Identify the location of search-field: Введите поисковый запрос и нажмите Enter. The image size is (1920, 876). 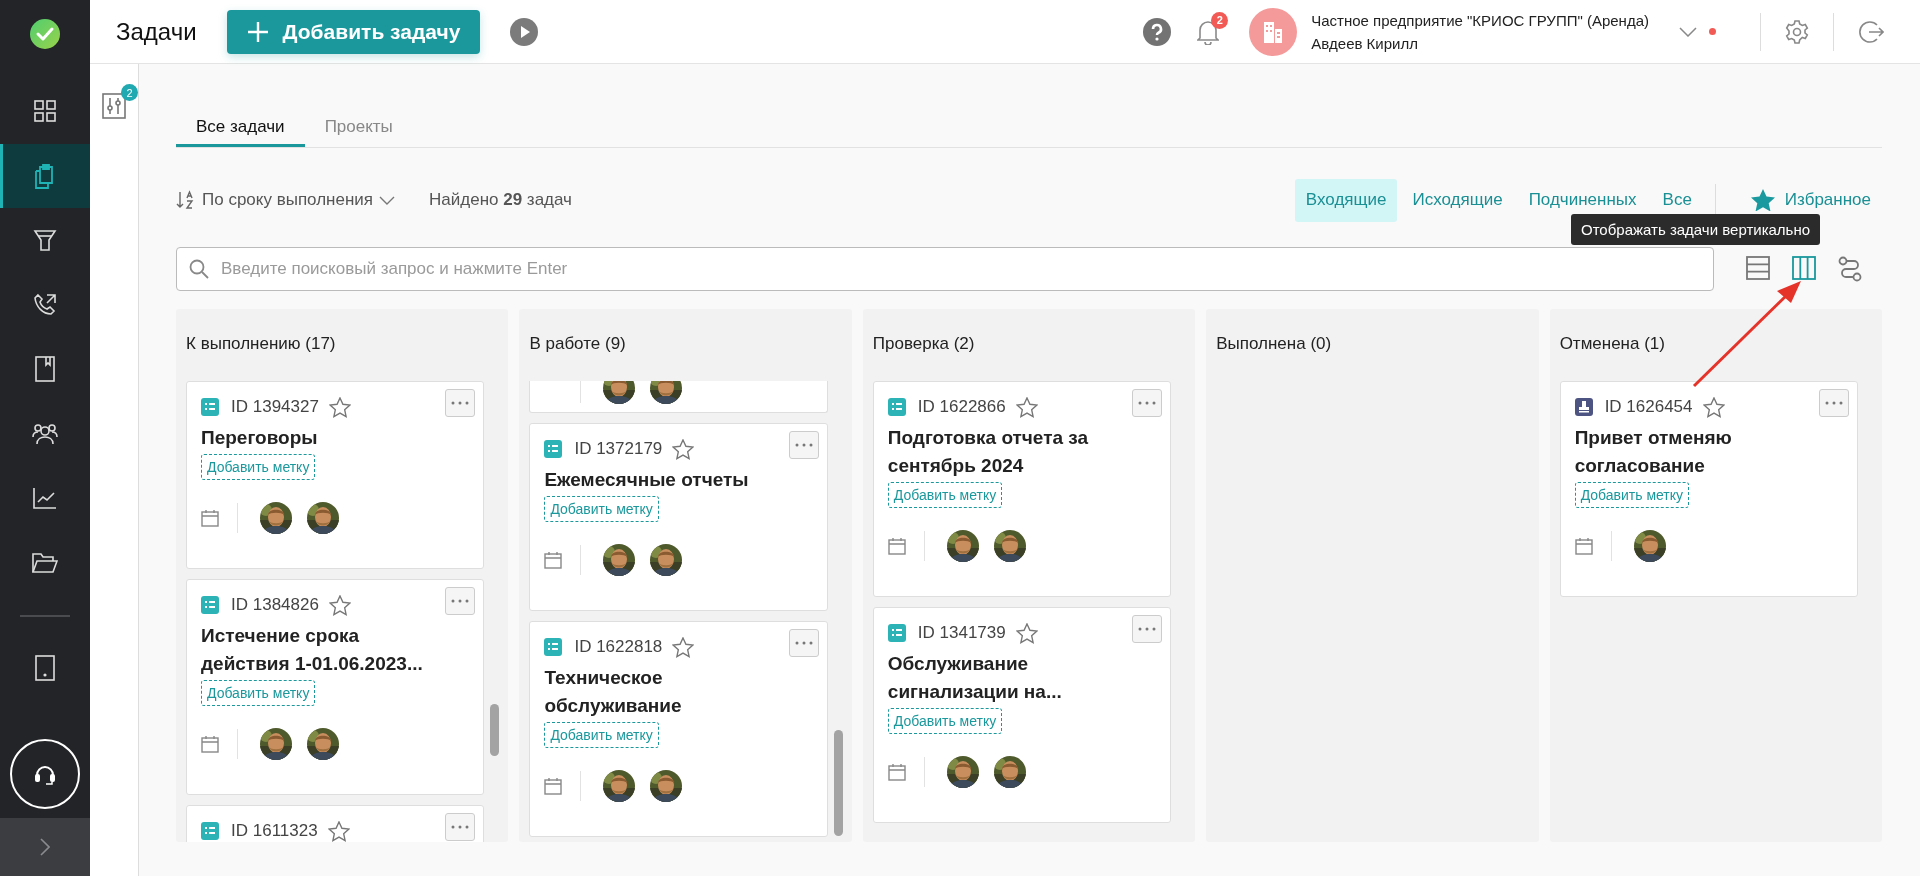
(945, 269).